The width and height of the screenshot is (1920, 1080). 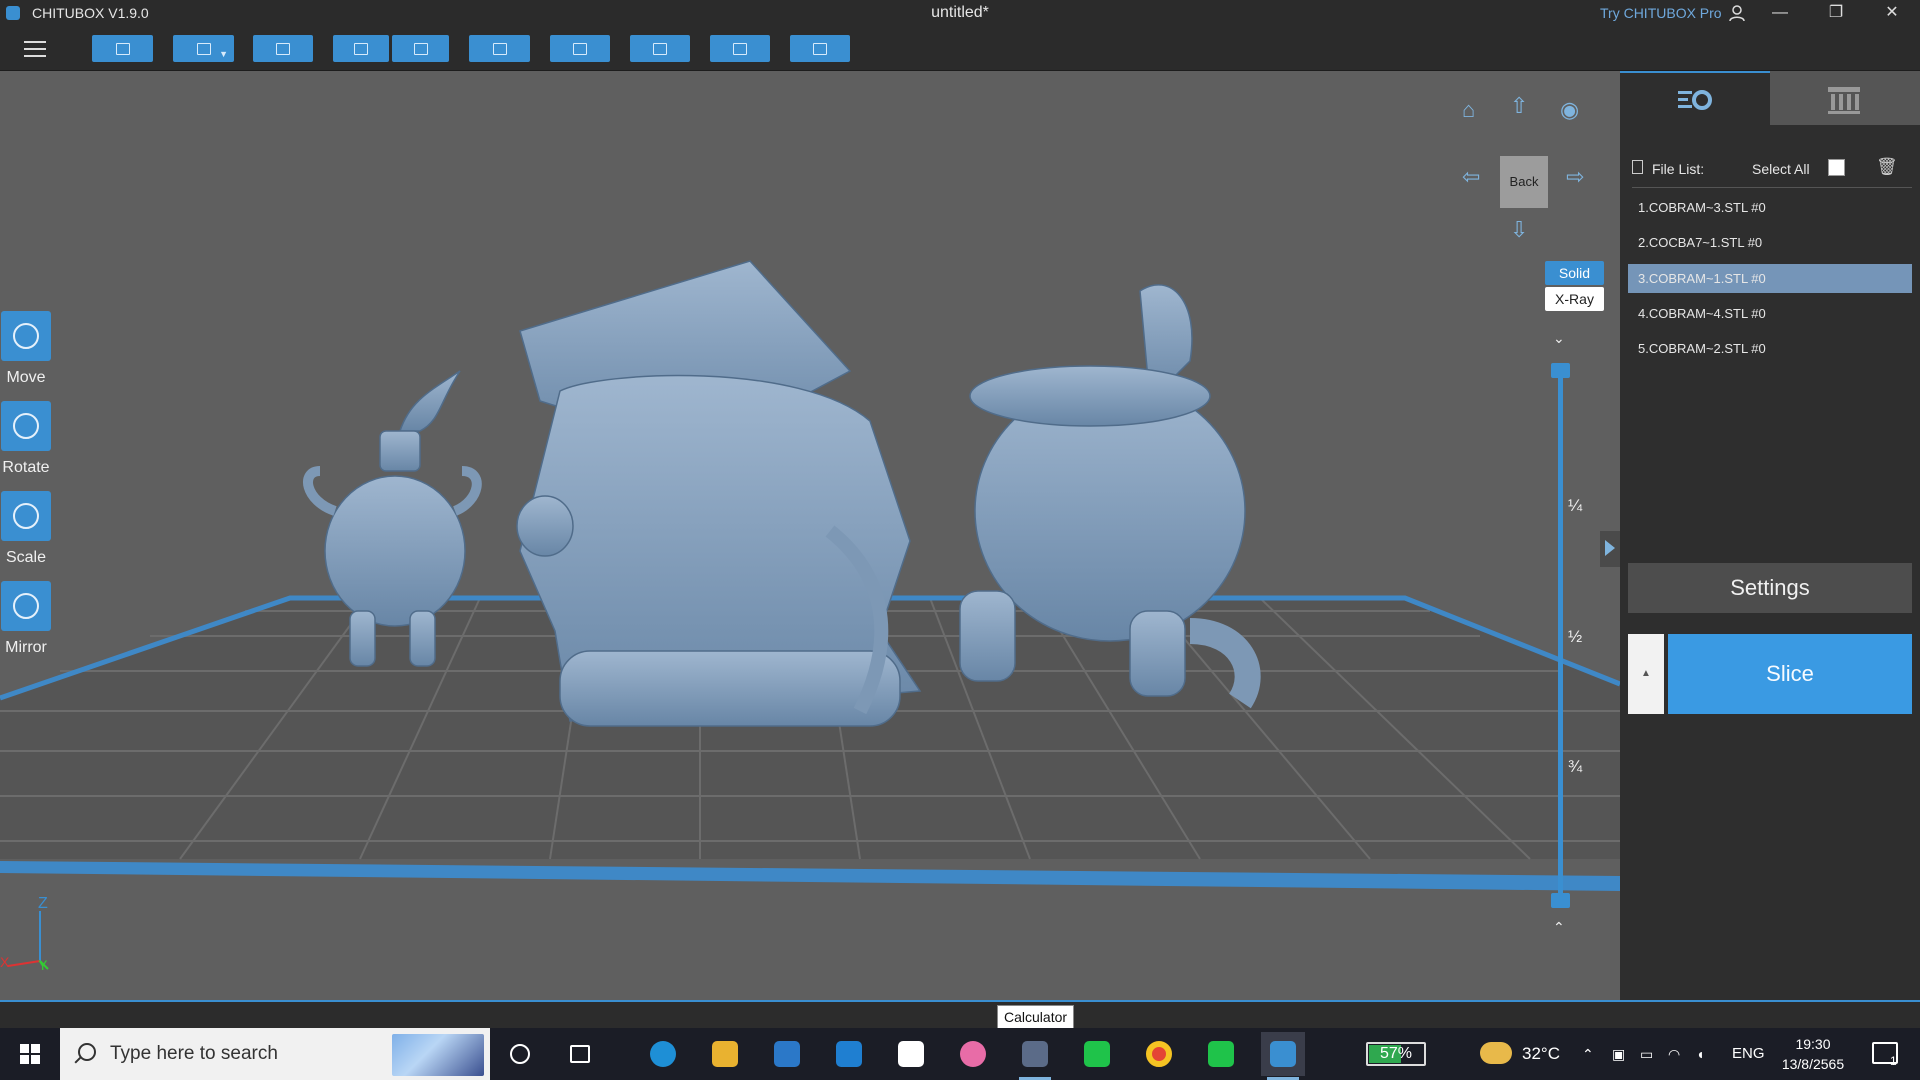 I want to click on battery-indicator: 57%, so click(x=1396, y=1054).